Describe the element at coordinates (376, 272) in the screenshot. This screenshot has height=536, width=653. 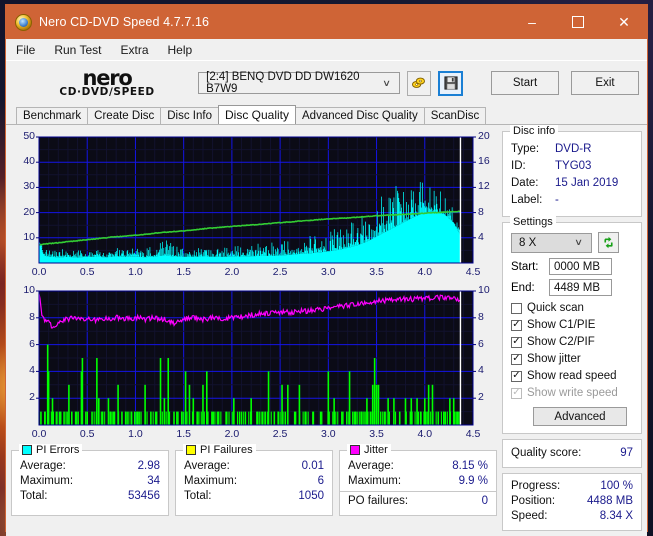
I see `axis-tick-label: 3.5` at that location.